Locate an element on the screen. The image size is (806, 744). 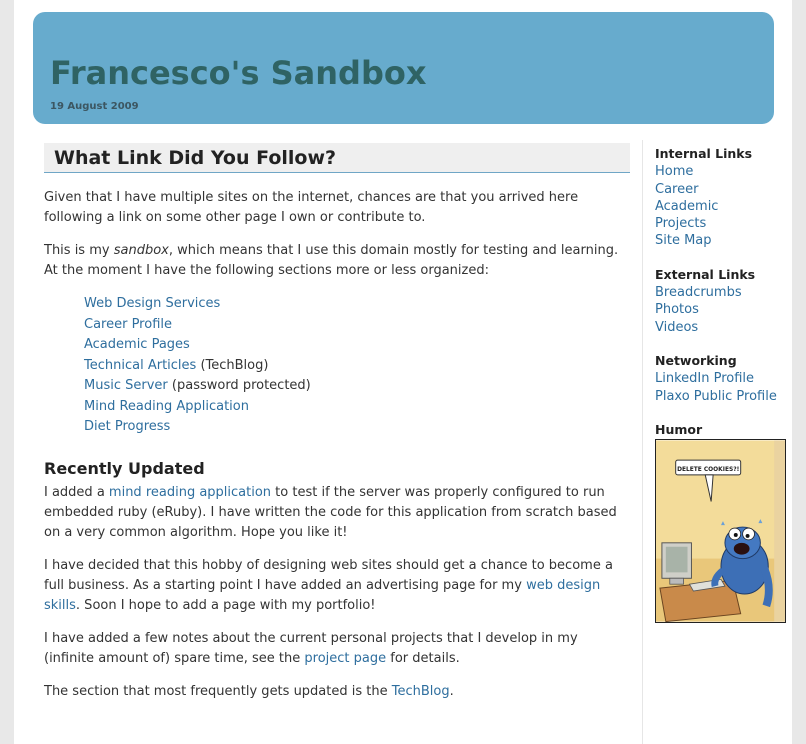
sidebar-link-career: Career is located at coordinates (676, 189).